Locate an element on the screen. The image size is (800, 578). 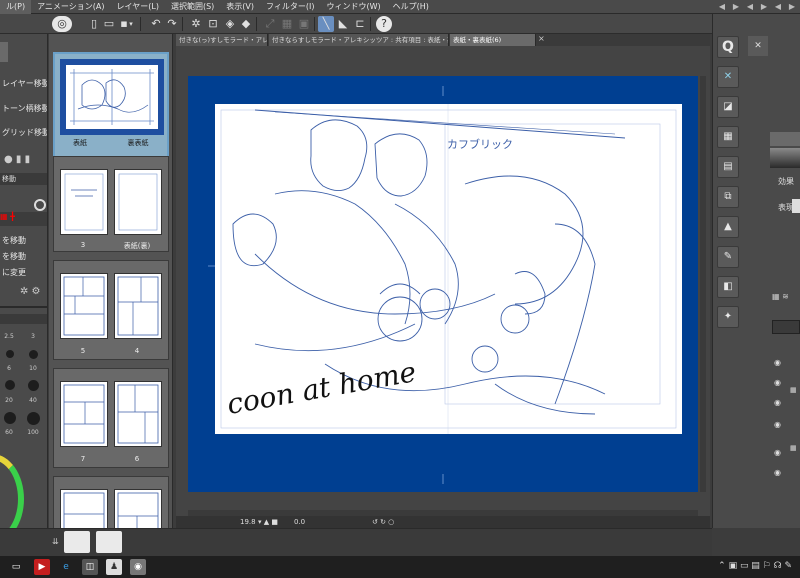
brush-size-20: 20 is located at coordinates (9, 401).